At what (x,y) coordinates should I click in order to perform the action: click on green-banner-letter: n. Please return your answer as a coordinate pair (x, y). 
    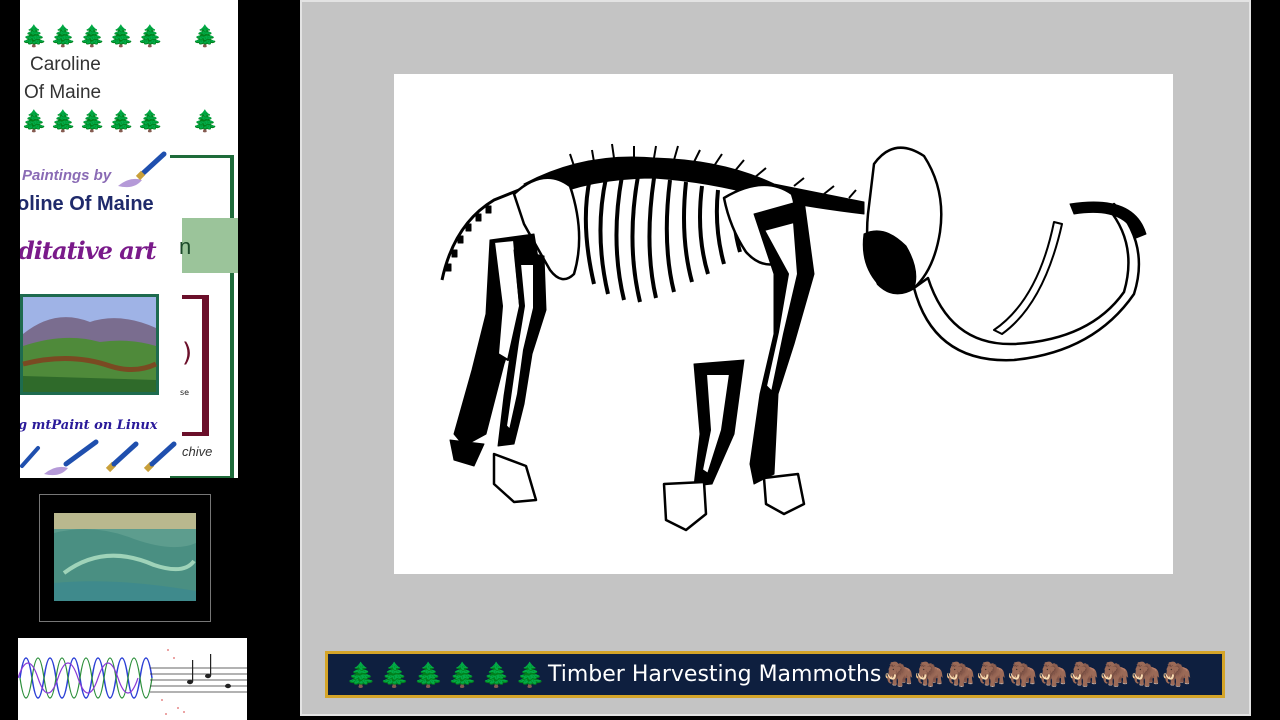
    Looking at the image, I should click on (185, 246).